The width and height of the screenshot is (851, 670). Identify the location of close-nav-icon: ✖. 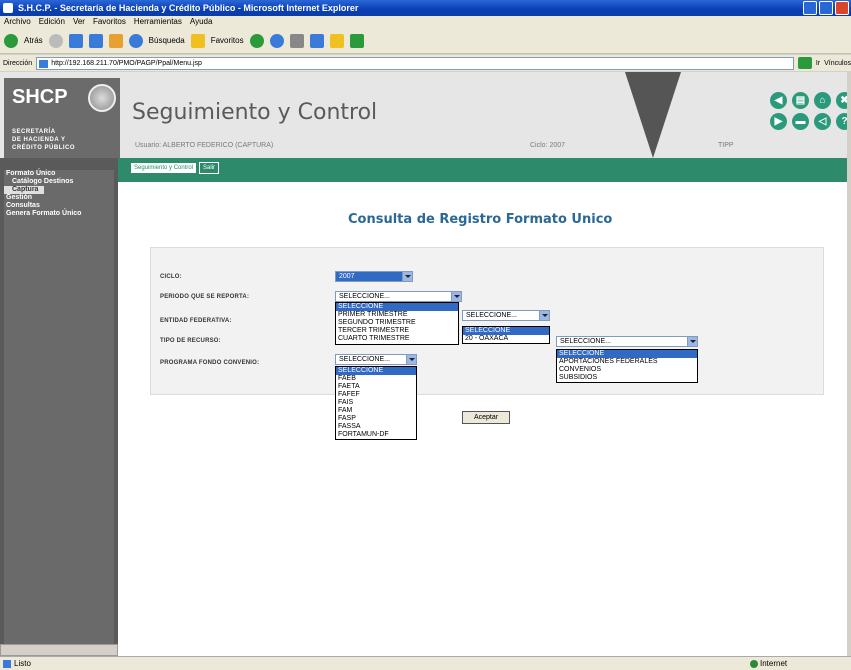
(841, 100).